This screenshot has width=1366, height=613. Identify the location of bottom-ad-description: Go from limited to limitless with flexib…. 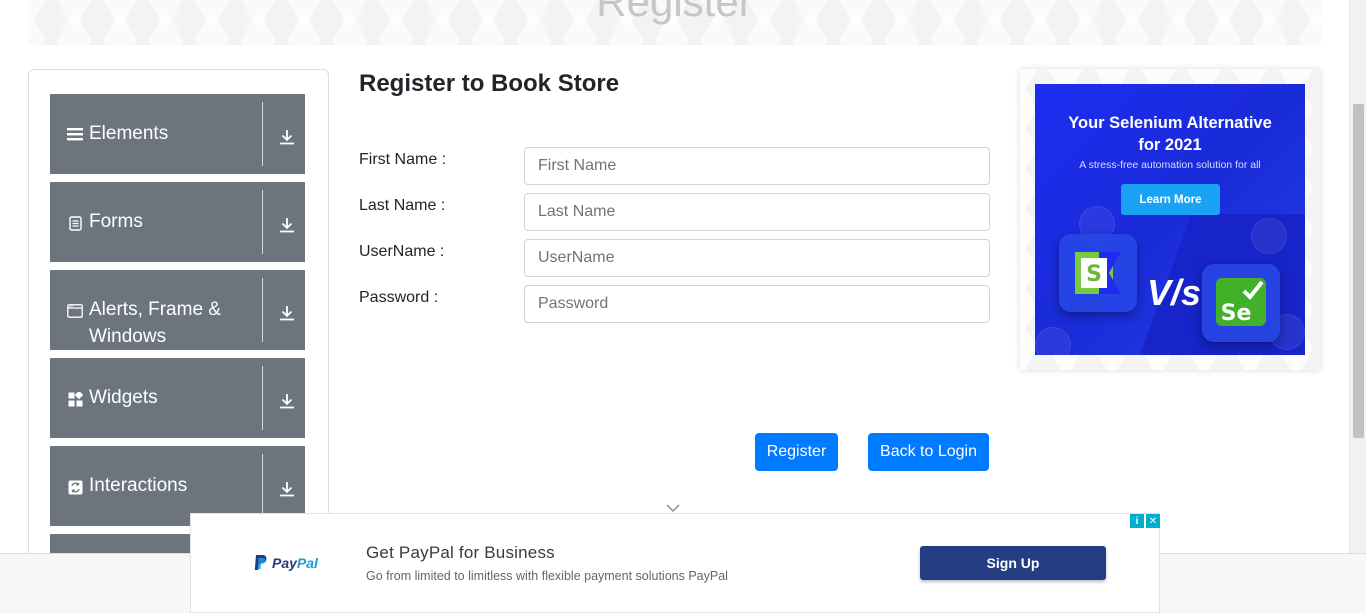
(547, 576).